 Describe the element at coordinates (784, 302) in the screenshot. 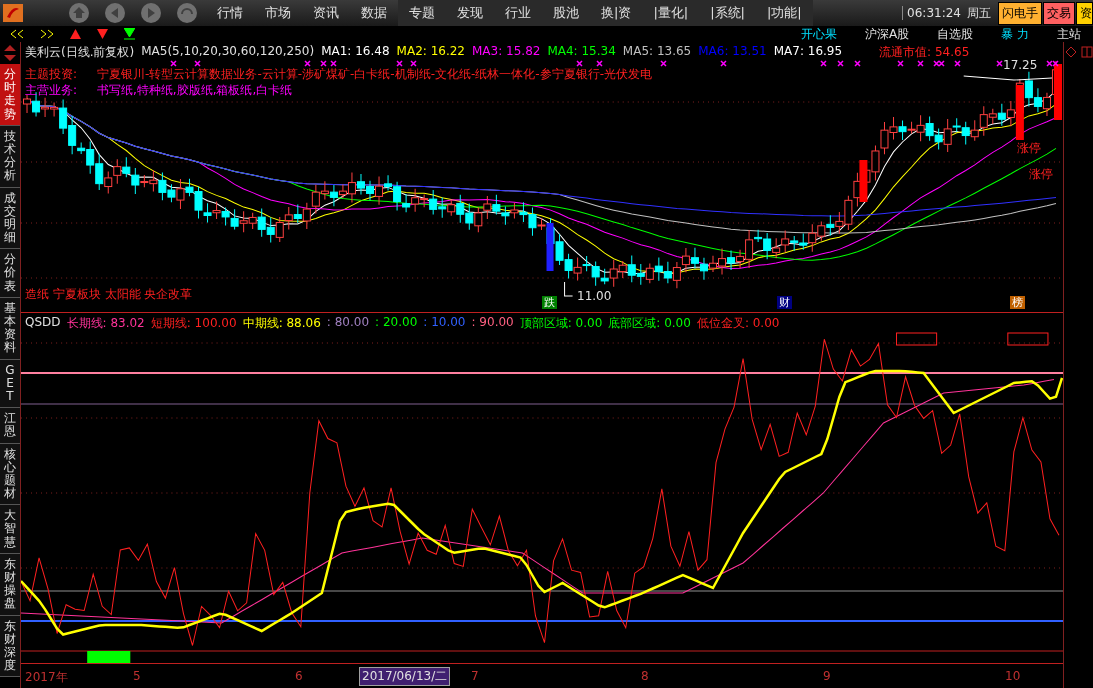

I see `event-tag: 财` at that location.